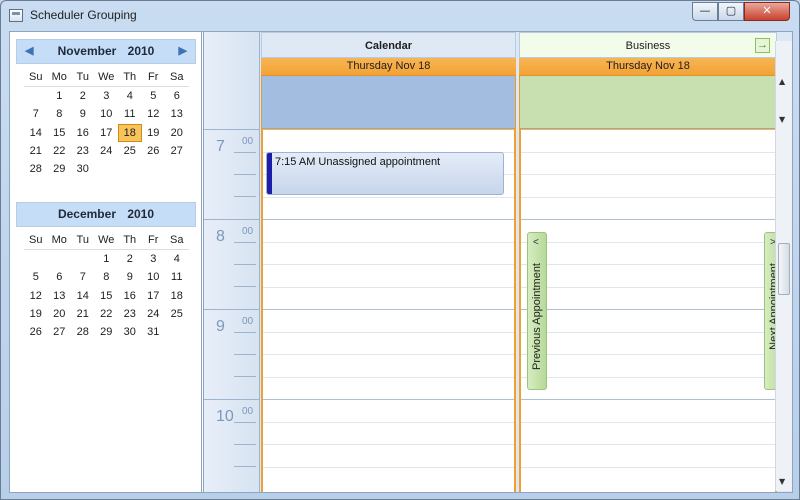 This screenshot has height=500, width=800. I want to click on next-month-button: ▶, so click(183, 51).